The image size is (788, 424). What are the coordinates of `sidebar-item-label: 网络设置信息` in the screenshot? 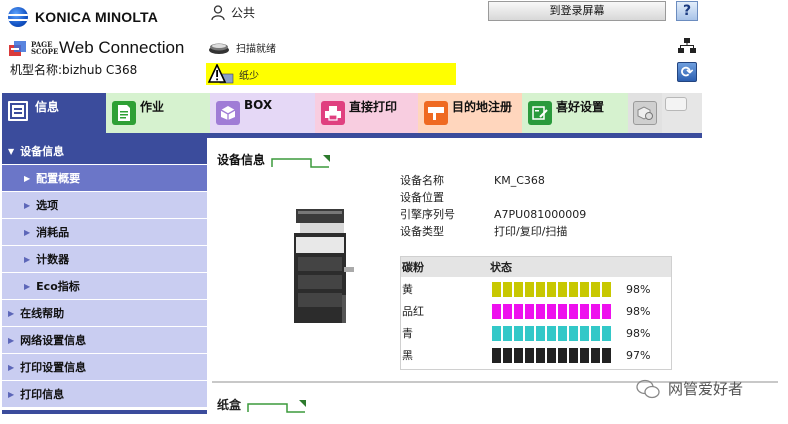 It's located at (53, 340).